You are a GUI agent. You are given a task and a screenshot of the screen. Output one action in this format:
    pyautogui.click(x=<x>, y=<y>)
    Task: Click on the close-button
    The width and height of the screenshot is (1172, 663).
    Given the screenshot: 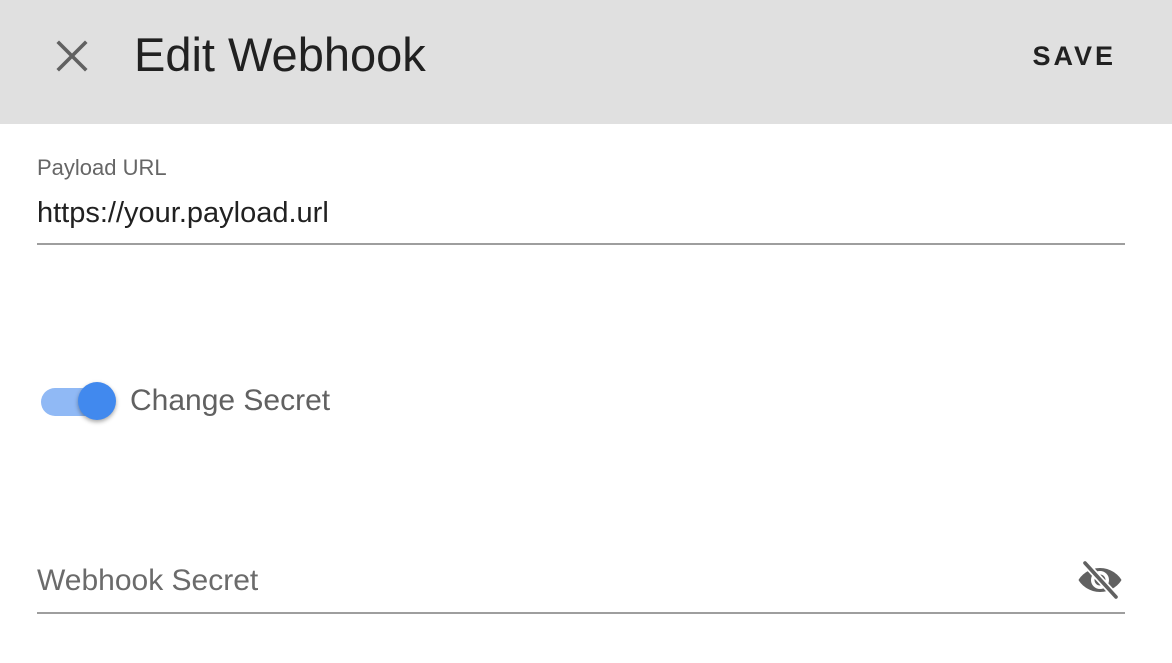 What is the action you would take?
    pyautogui.click(x=72, y=56)
    